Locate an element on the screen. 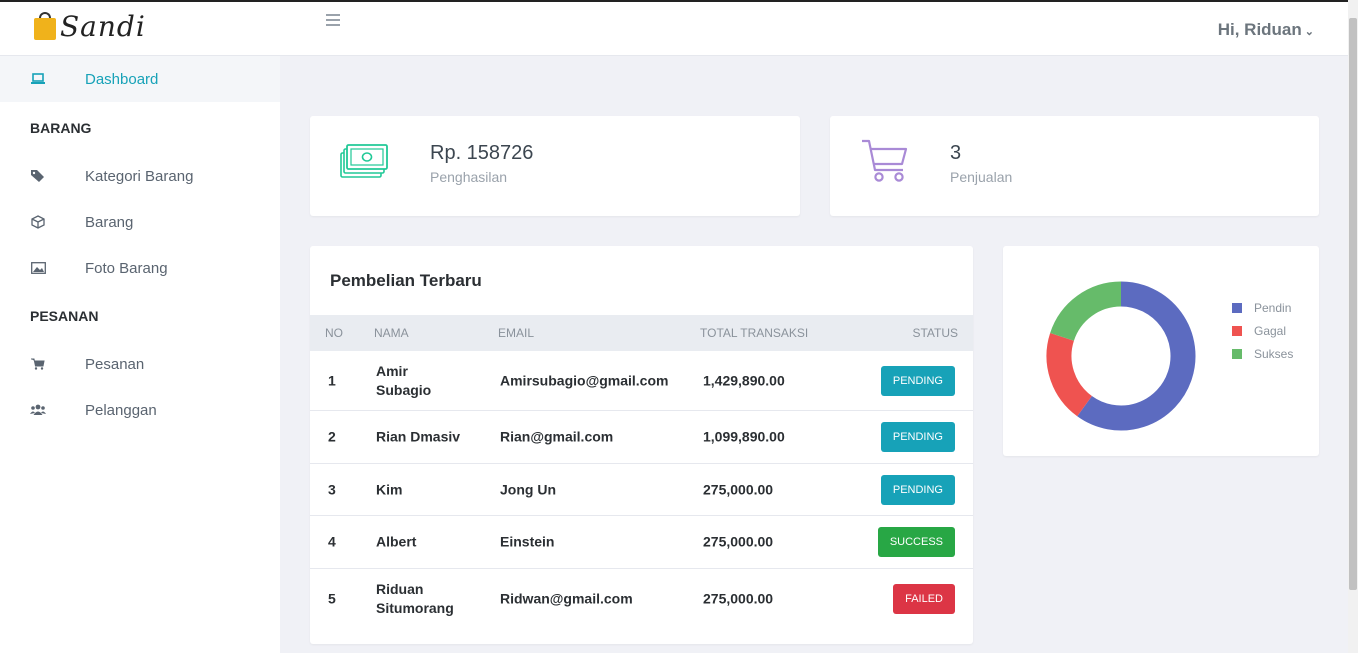 The width and height of the screenshot is (1358, 653). table-row: 3 Kim Jong Un 275,000.00 PENDING is located at coordinates (641, 490).